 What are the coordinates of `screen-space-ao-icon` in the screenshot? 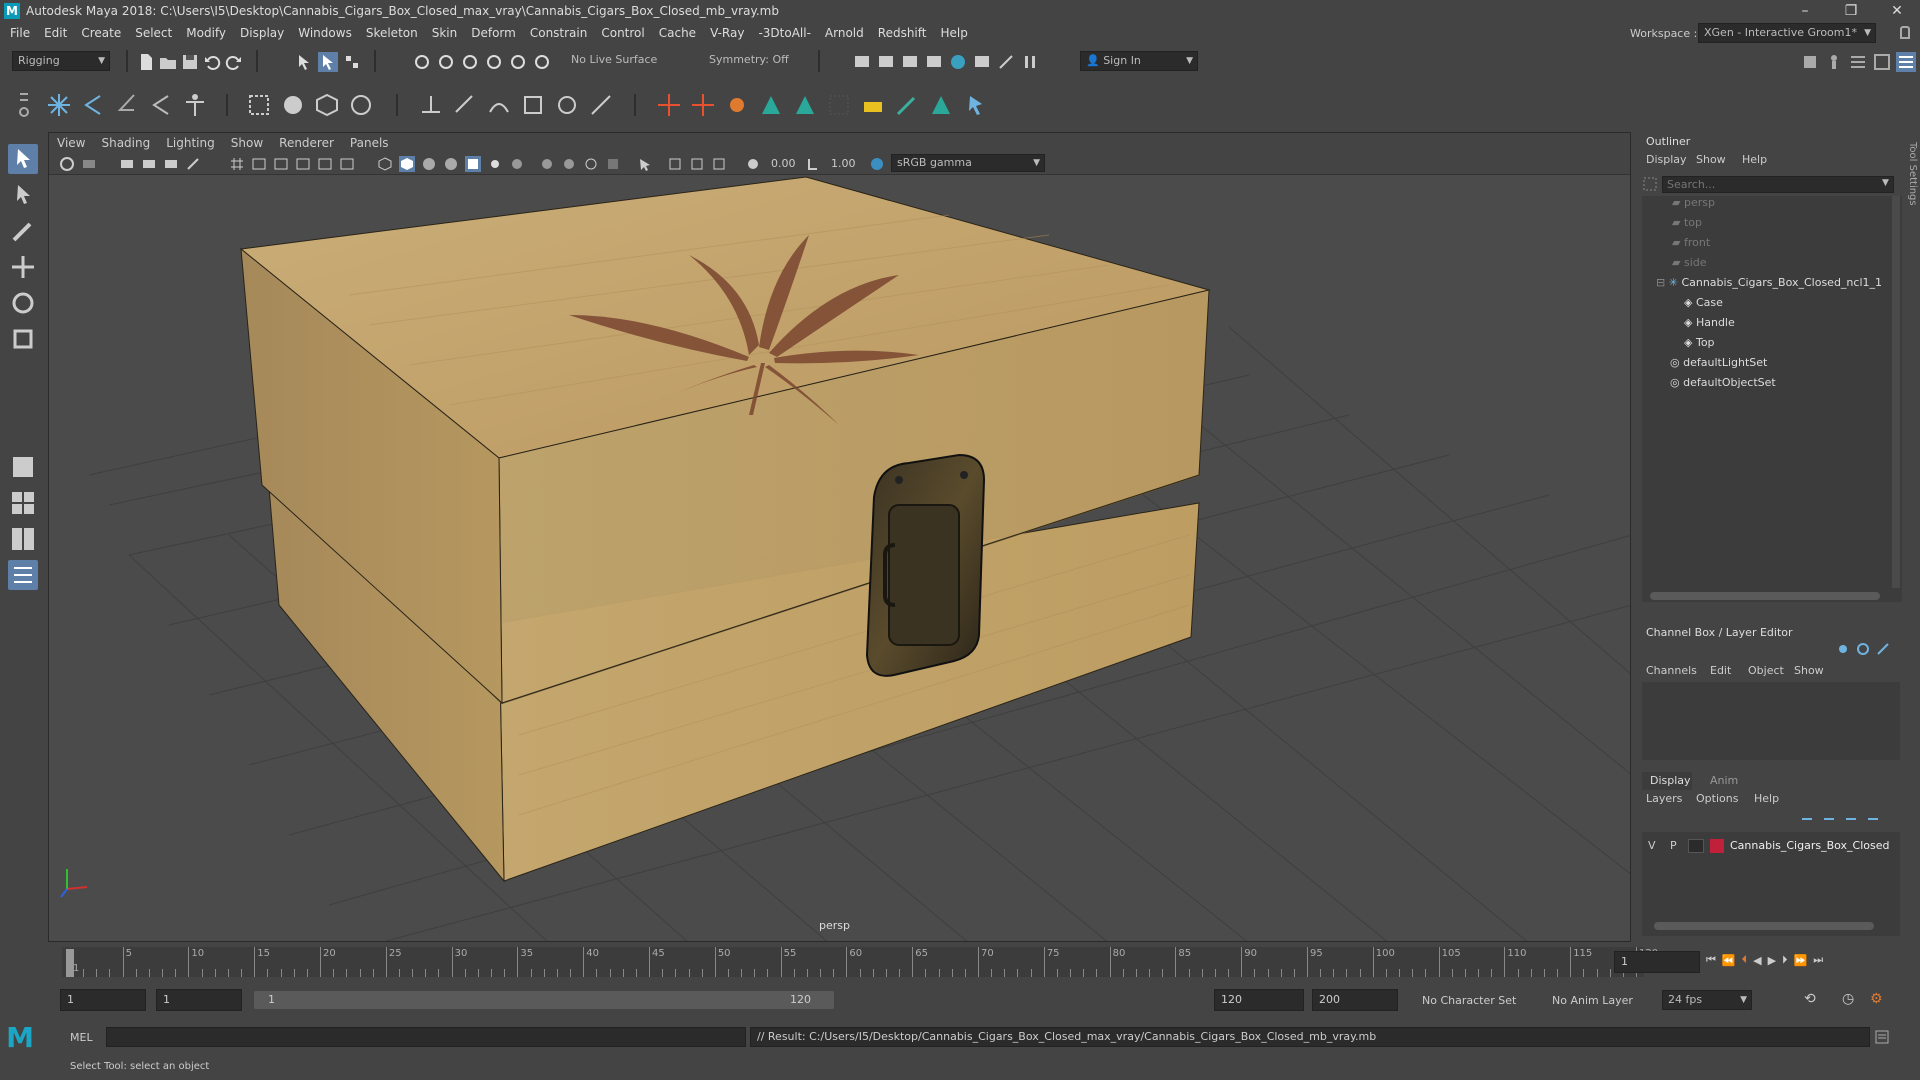 It's located at (547, 164).